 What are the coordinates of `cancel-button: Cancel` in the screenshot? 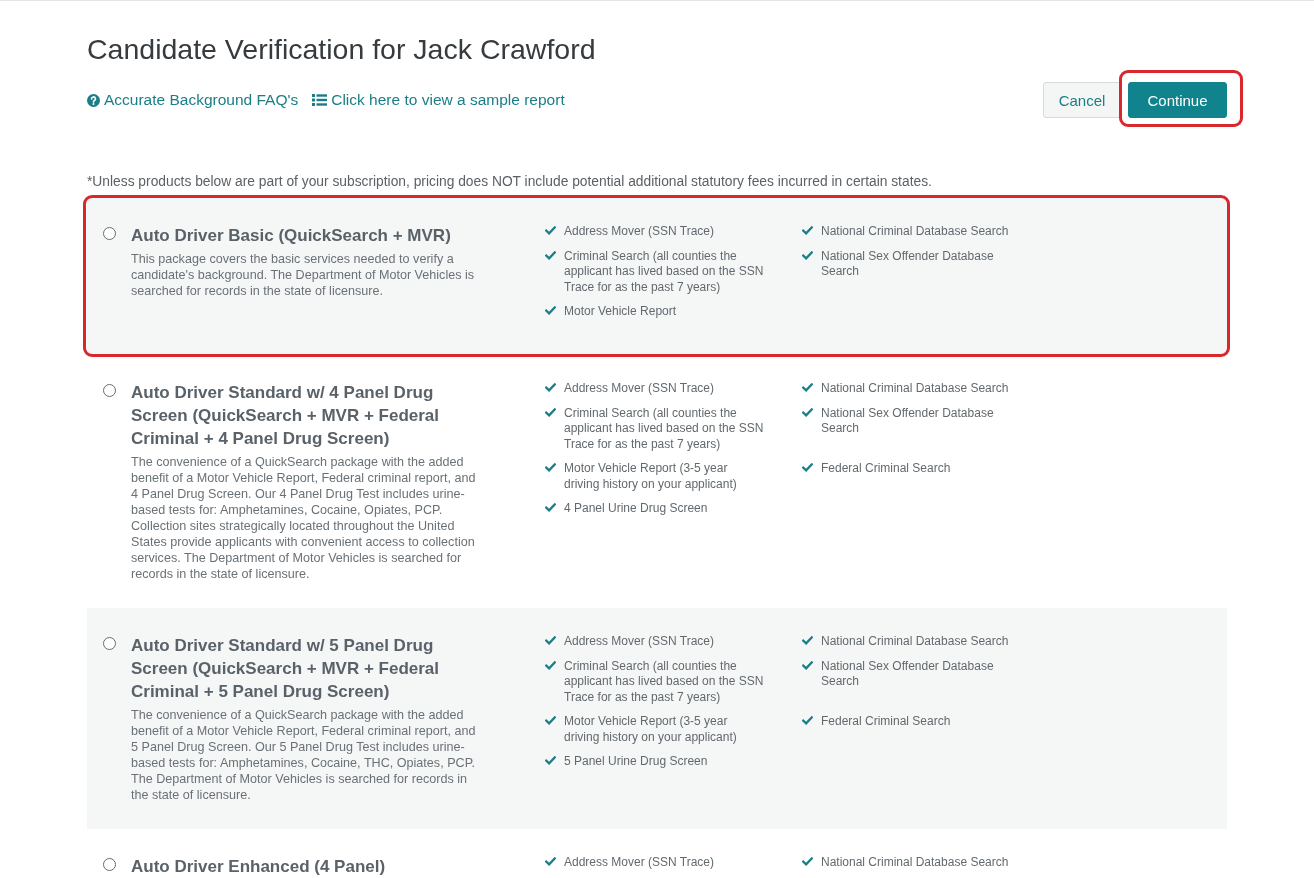 It's located at (1082, 100).